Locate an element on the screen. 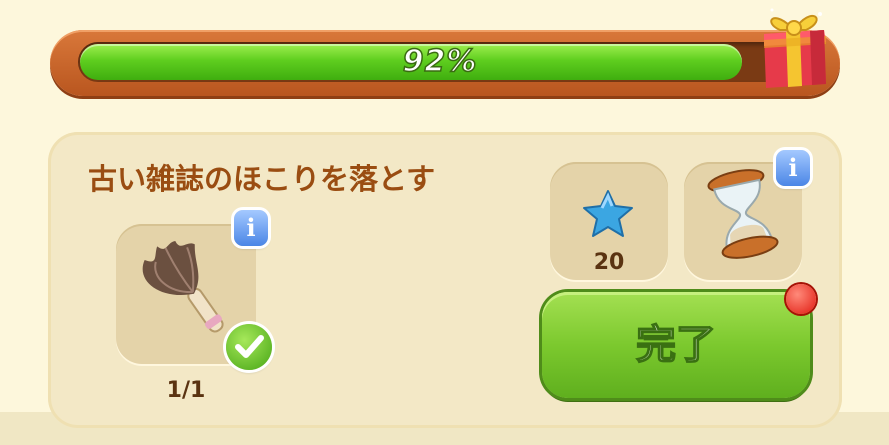 The width and height of the screenshot is (889, 445). check-icon is located at coordinates (249, 347).